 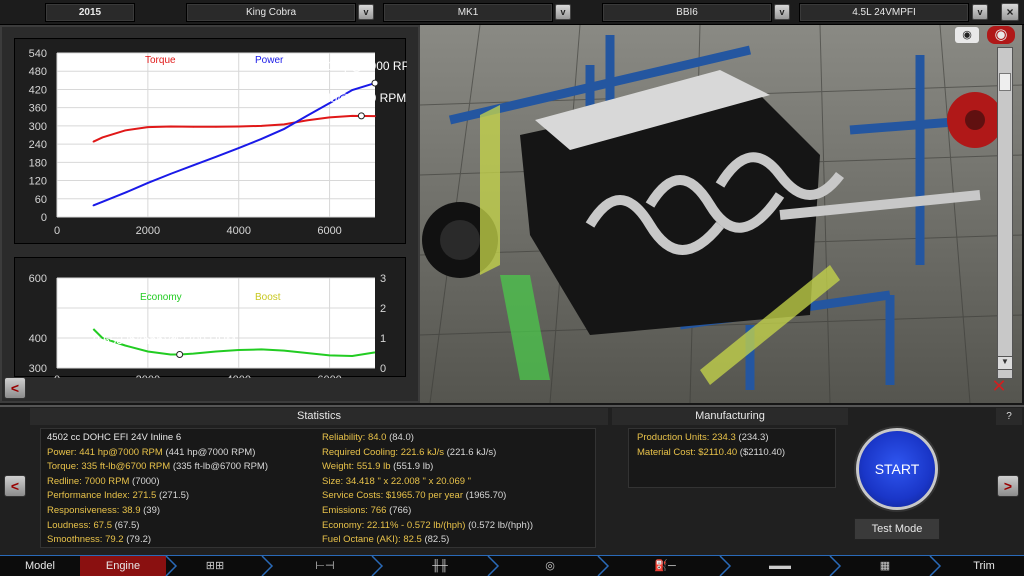 I want to click on stat-paren: (0.572 lb/(hph)), so click(x=499, y=525).